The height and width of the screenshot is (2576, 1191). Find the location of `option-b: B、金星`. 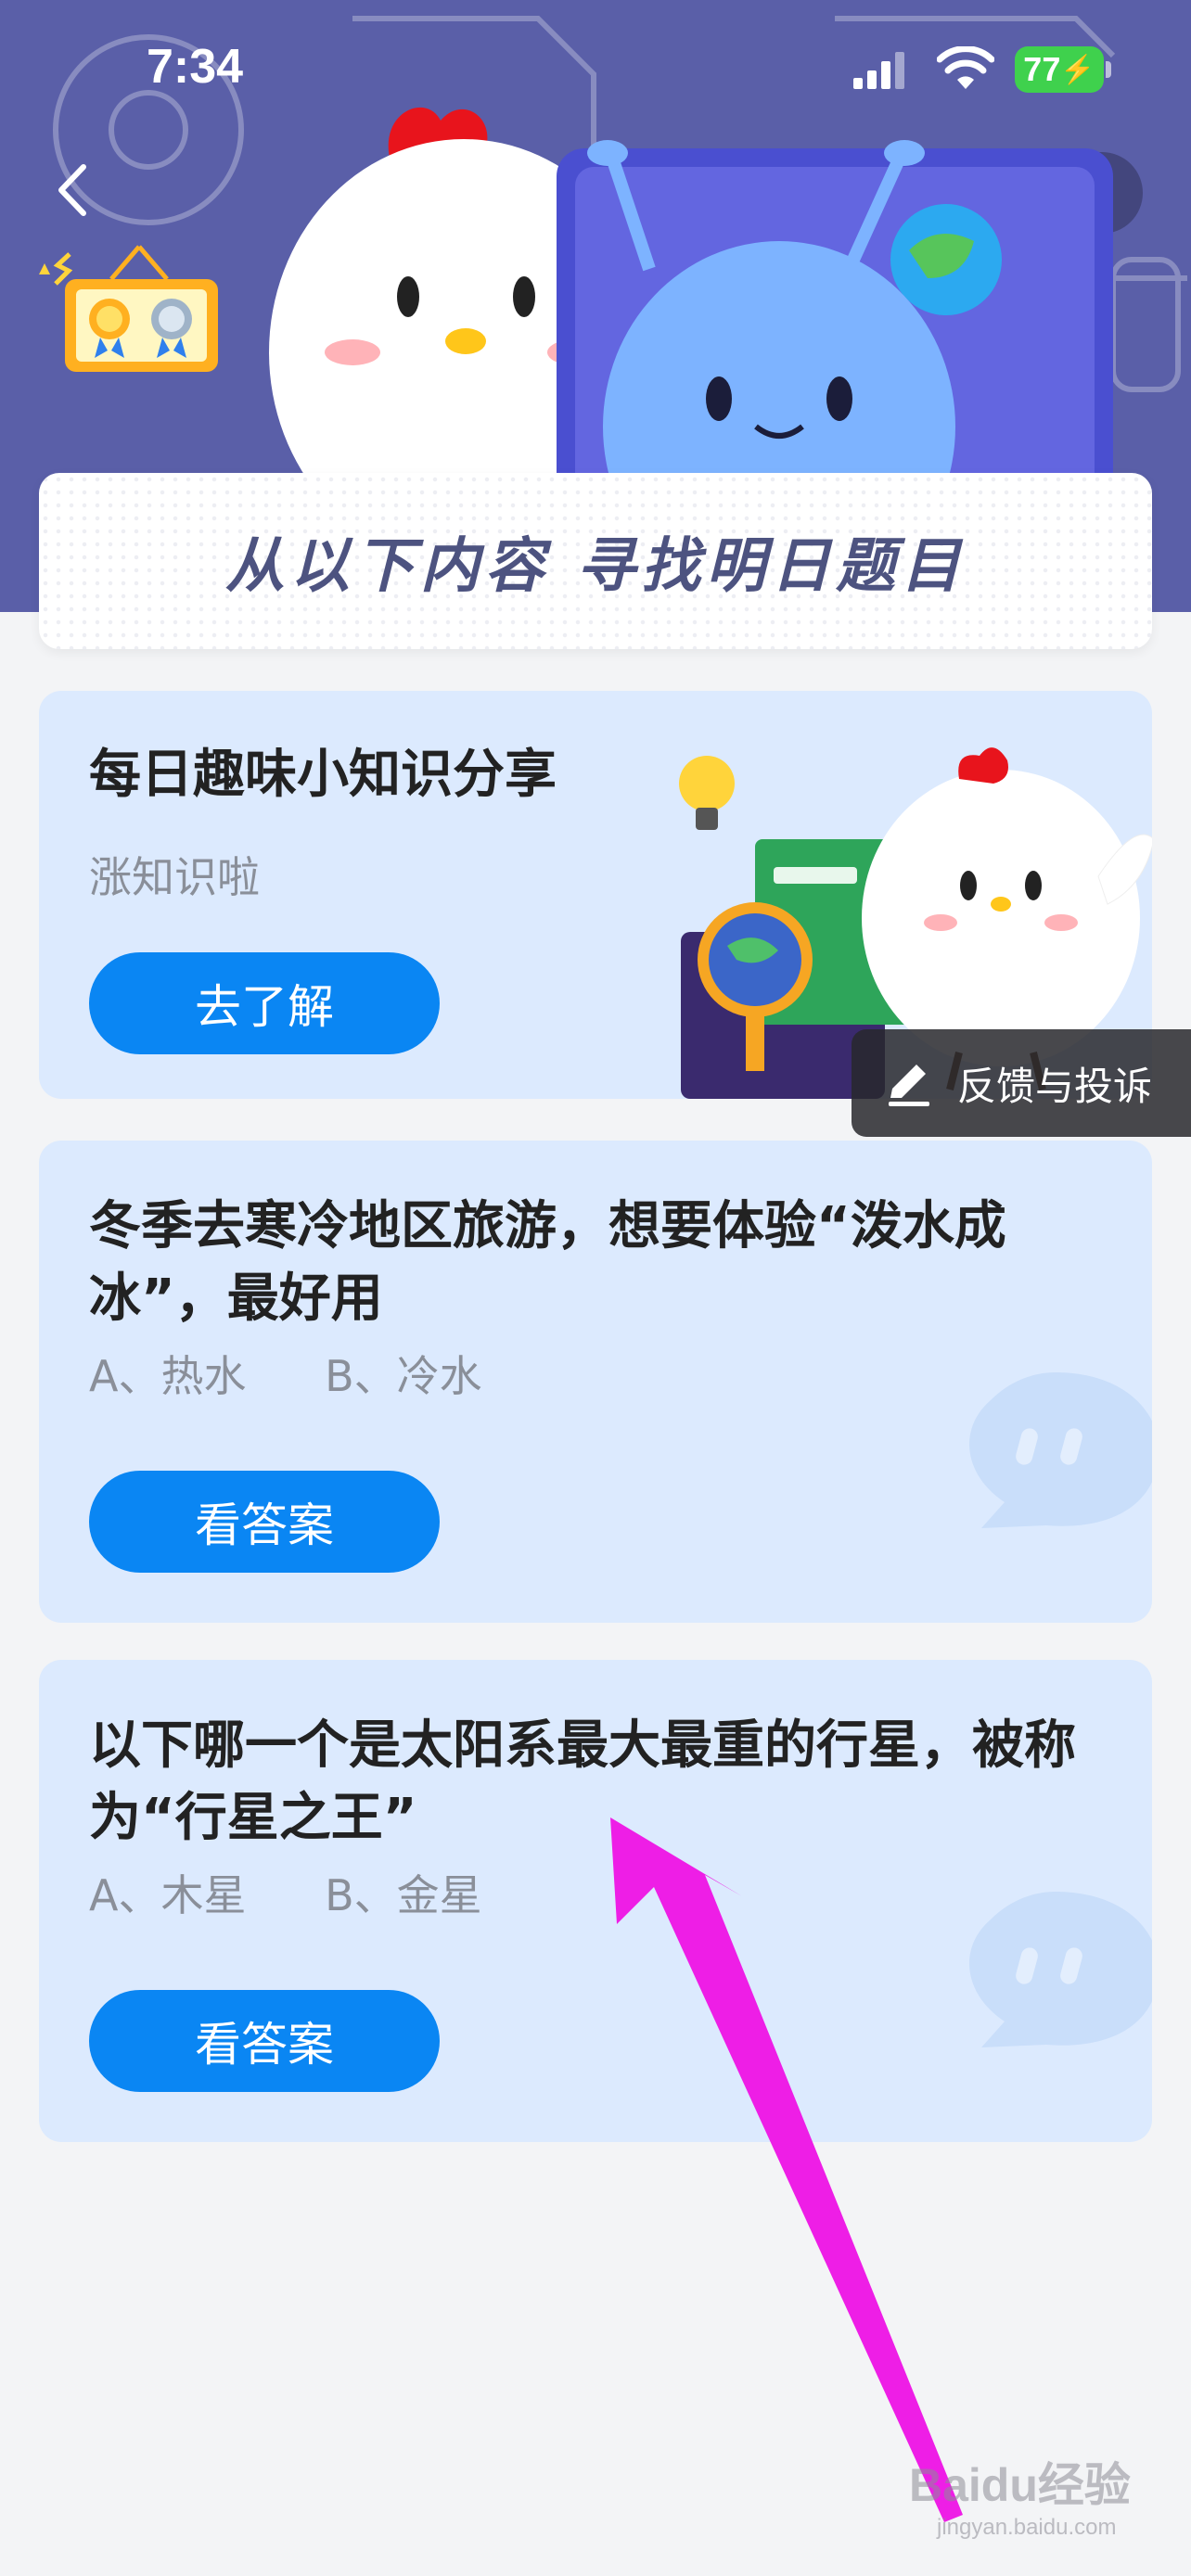

option-b: B、金星 is located at coordinates (403, 1895).